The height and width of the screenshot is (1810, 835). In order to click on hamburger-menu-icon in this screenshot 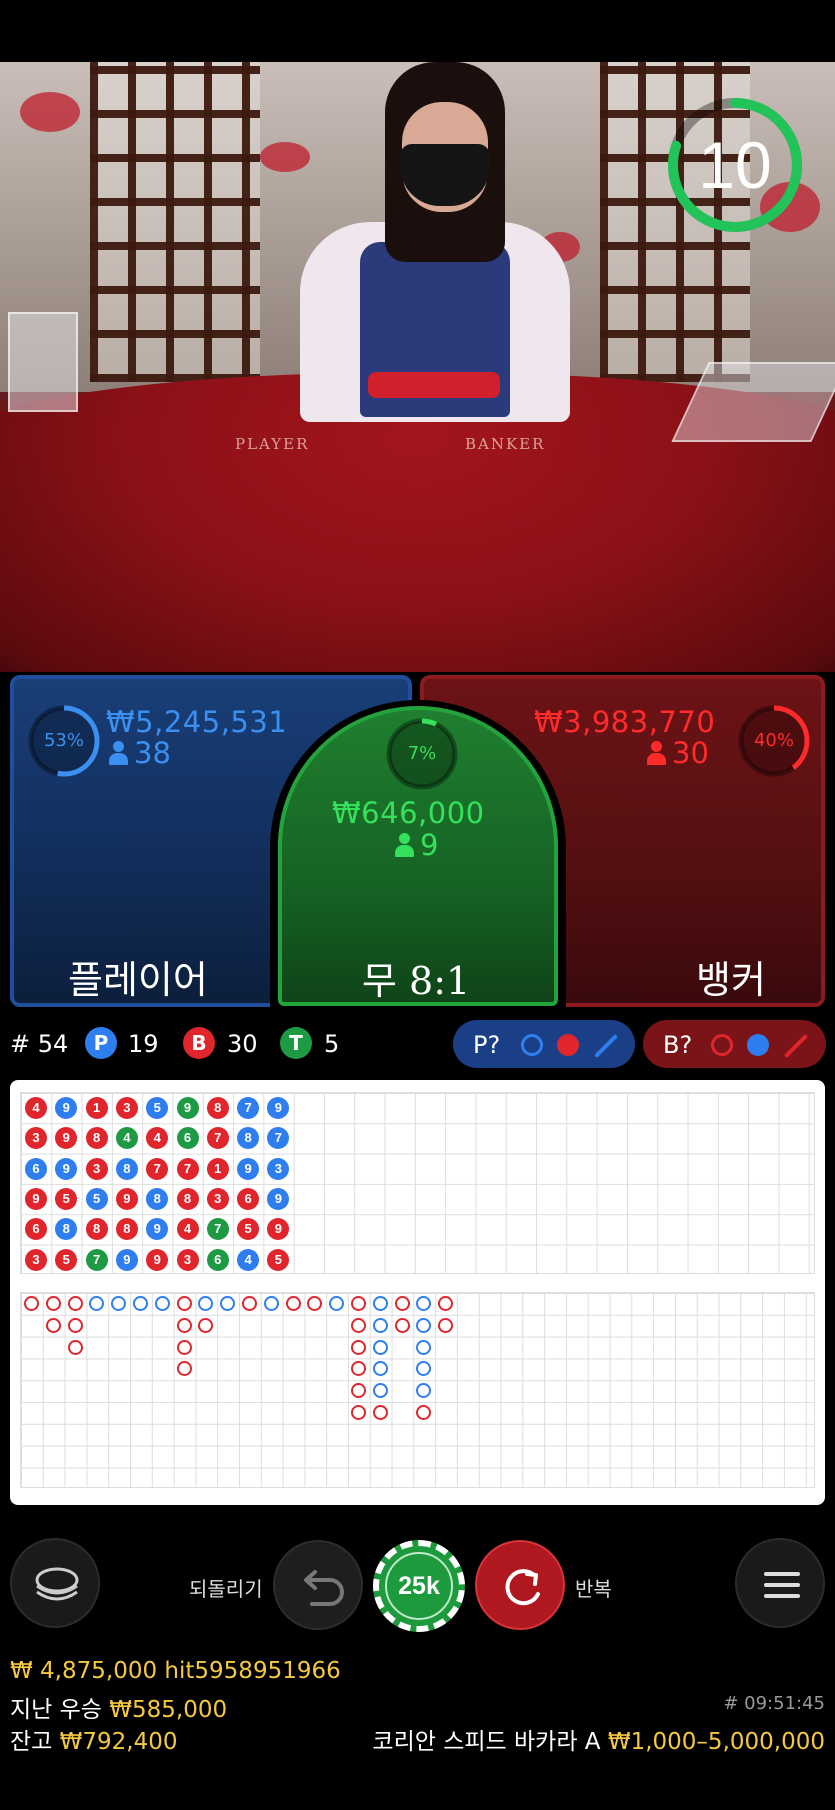, I will do `click(782, 1585)`.